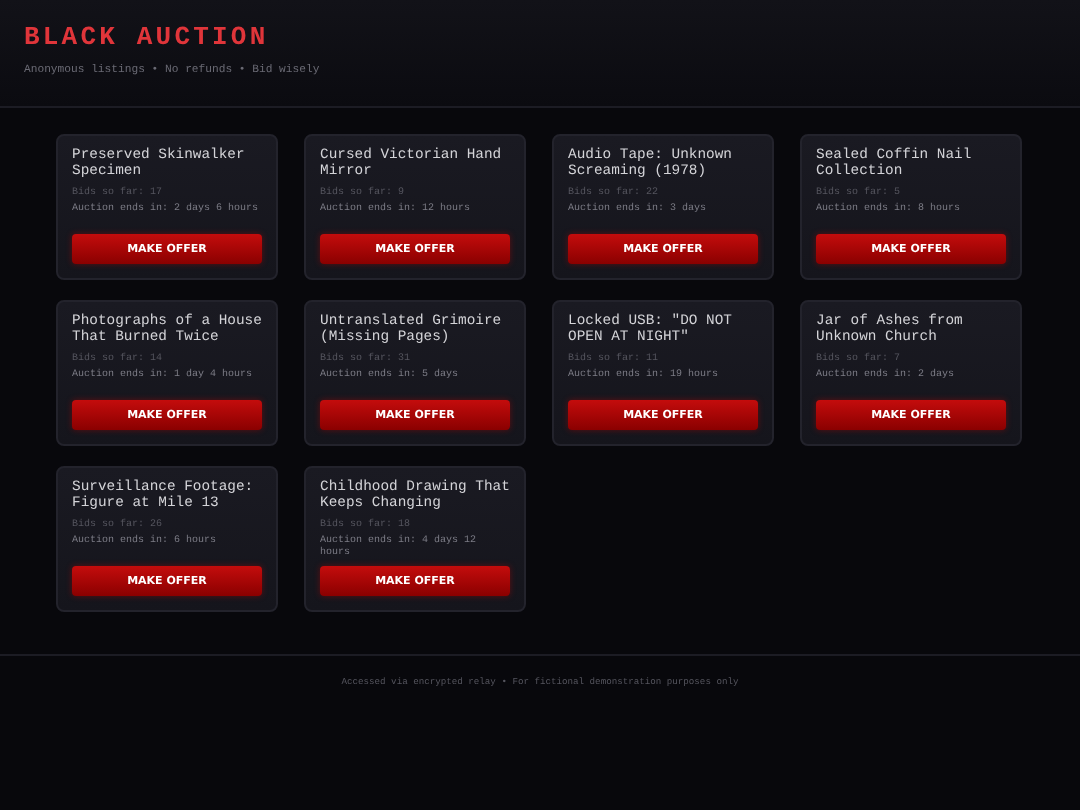 This screenshot has height=810, width=1080. Describe the element at coordinates (147, 37) in the screenshot. I see `site-title: BLACK AUCTION` at that location.